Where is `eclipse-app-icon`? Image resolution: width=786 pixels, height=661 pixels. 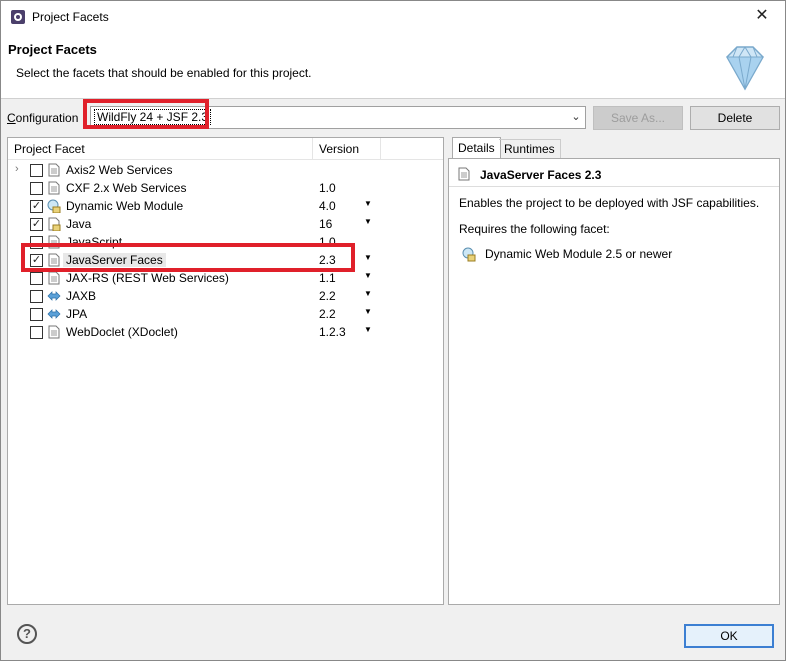 eclipse-app-icon is located at coordinates (18, 17).